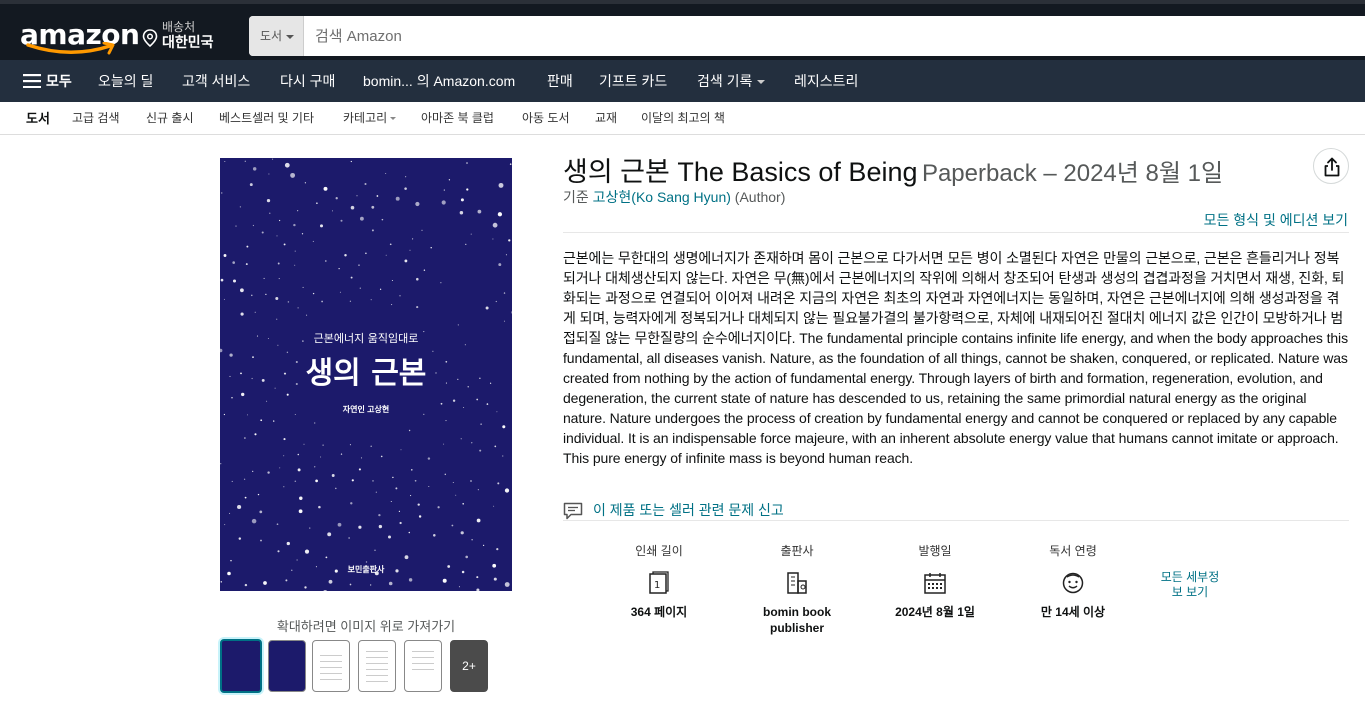  I want to click on share-button, so click(1331, 166).